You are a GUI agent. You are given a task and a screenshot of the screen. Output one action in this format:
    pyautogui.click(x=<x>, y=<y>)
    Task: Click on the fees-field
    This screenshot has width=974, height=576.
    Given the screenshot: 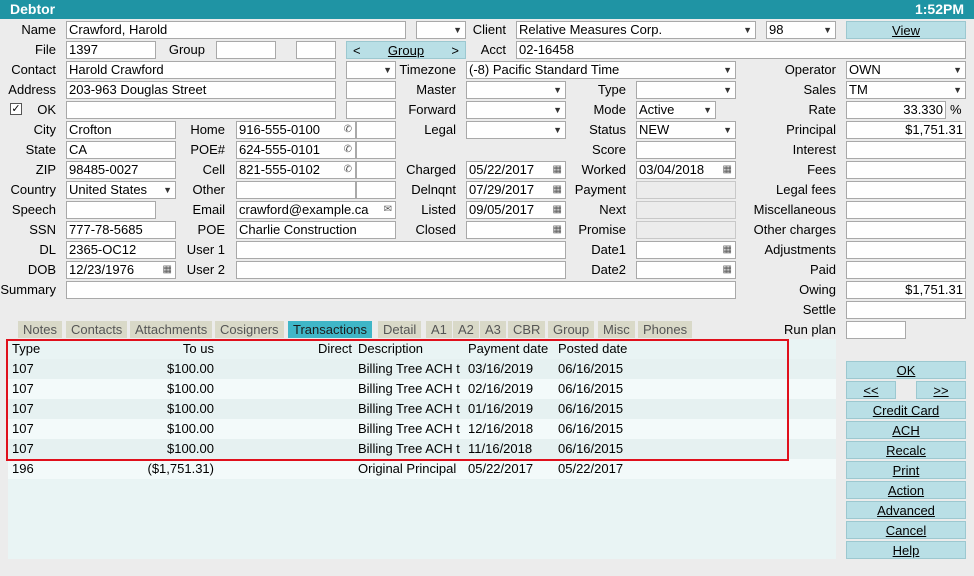 What is the action you would take?
    pyautogui.click(x=906, y=170)
    